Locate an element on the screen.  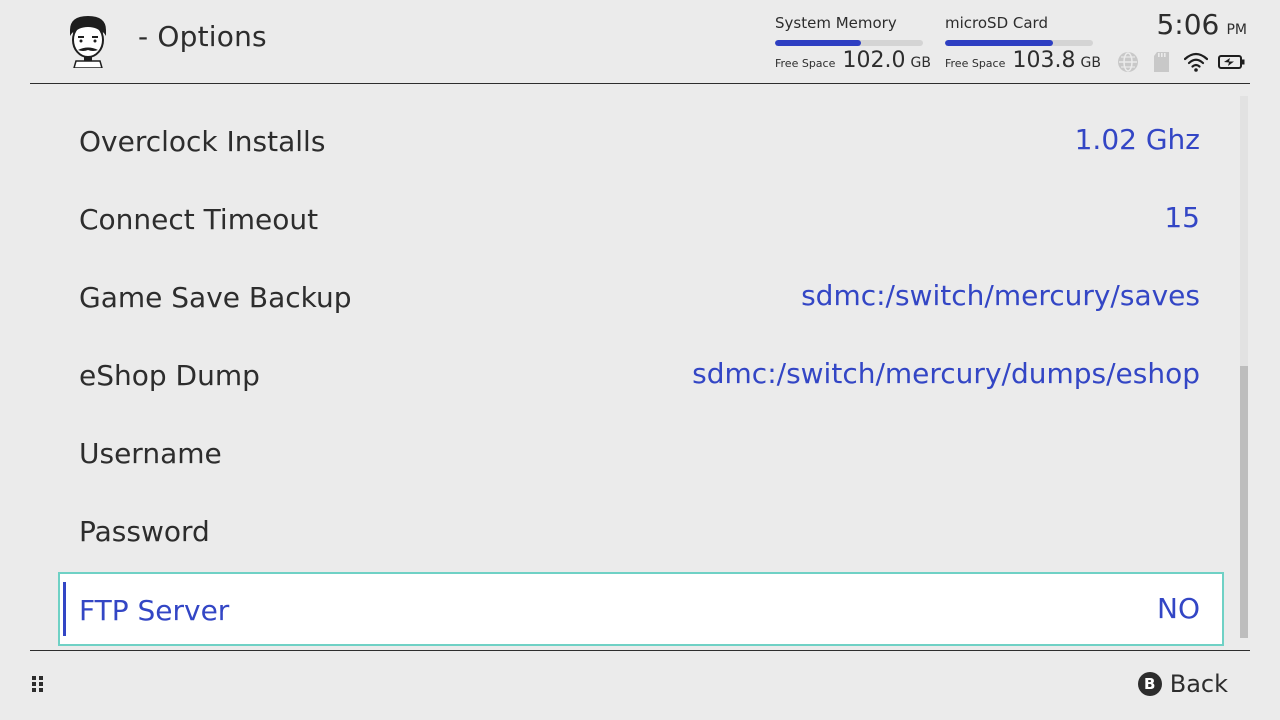
page-title: - Options is located at coordinates (202, 36).